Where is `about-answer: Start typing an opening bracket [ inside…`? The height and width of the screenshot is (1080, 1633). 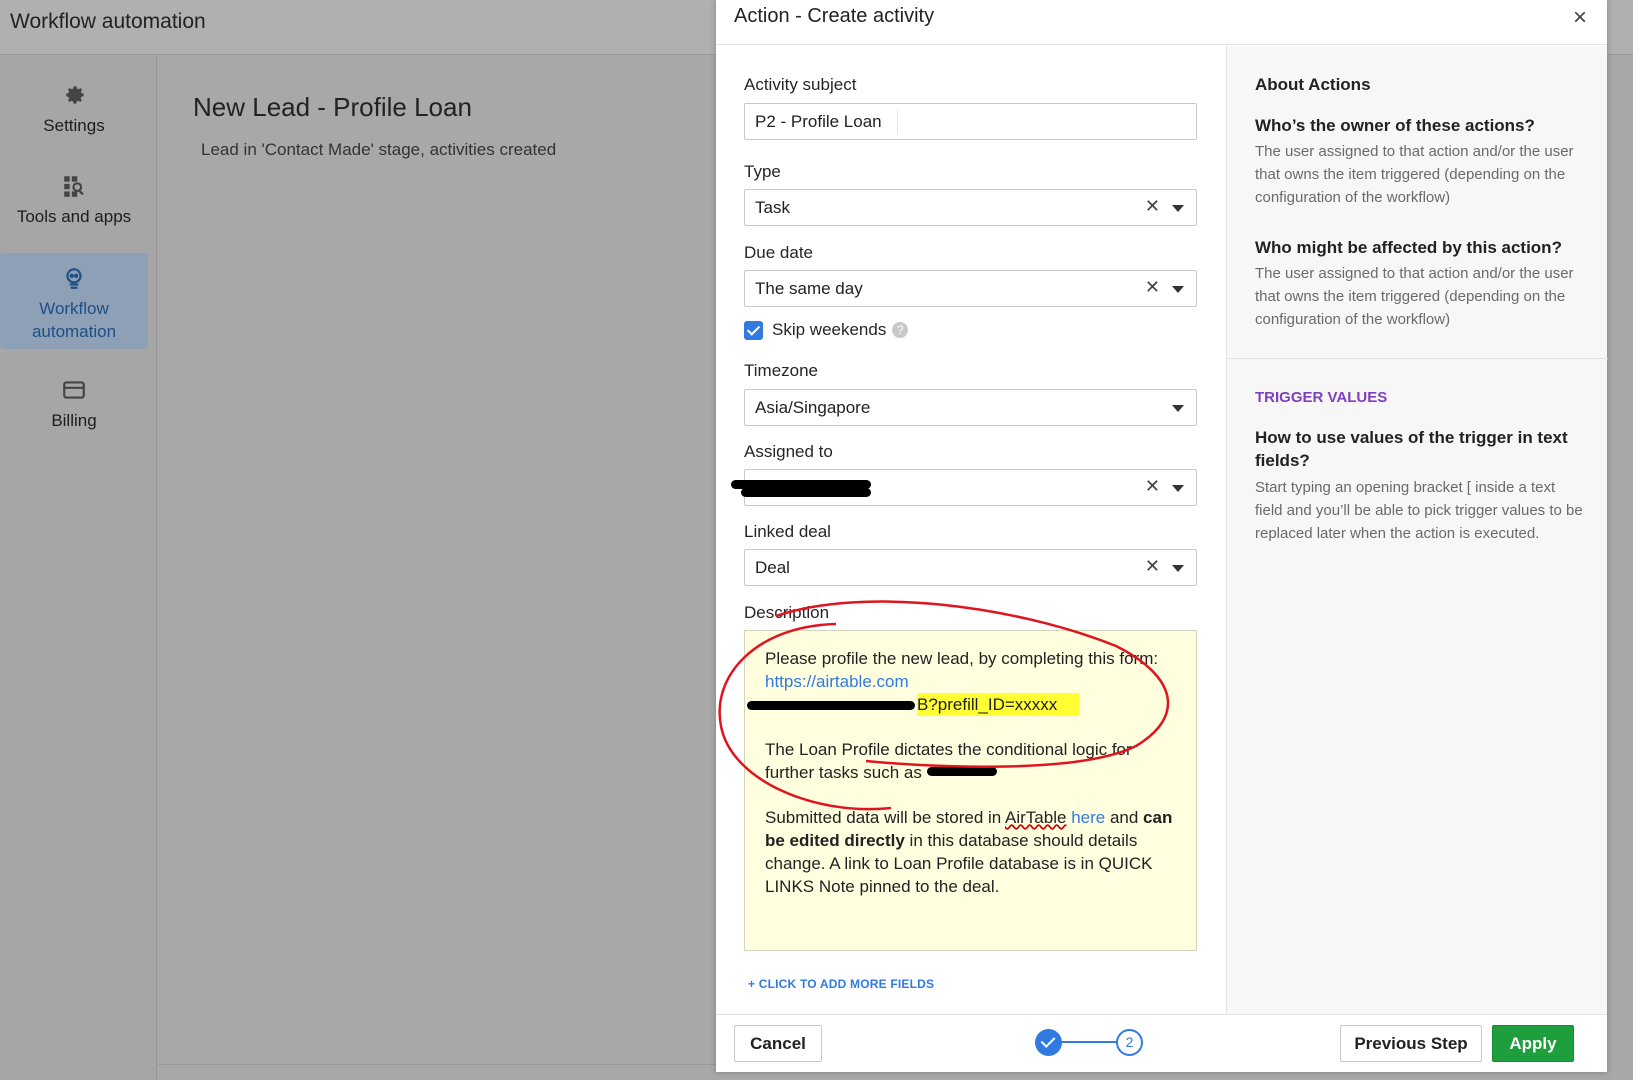
about-answer: Start typing an opening bracket [ inside… is located at coordinates (1419, 510).